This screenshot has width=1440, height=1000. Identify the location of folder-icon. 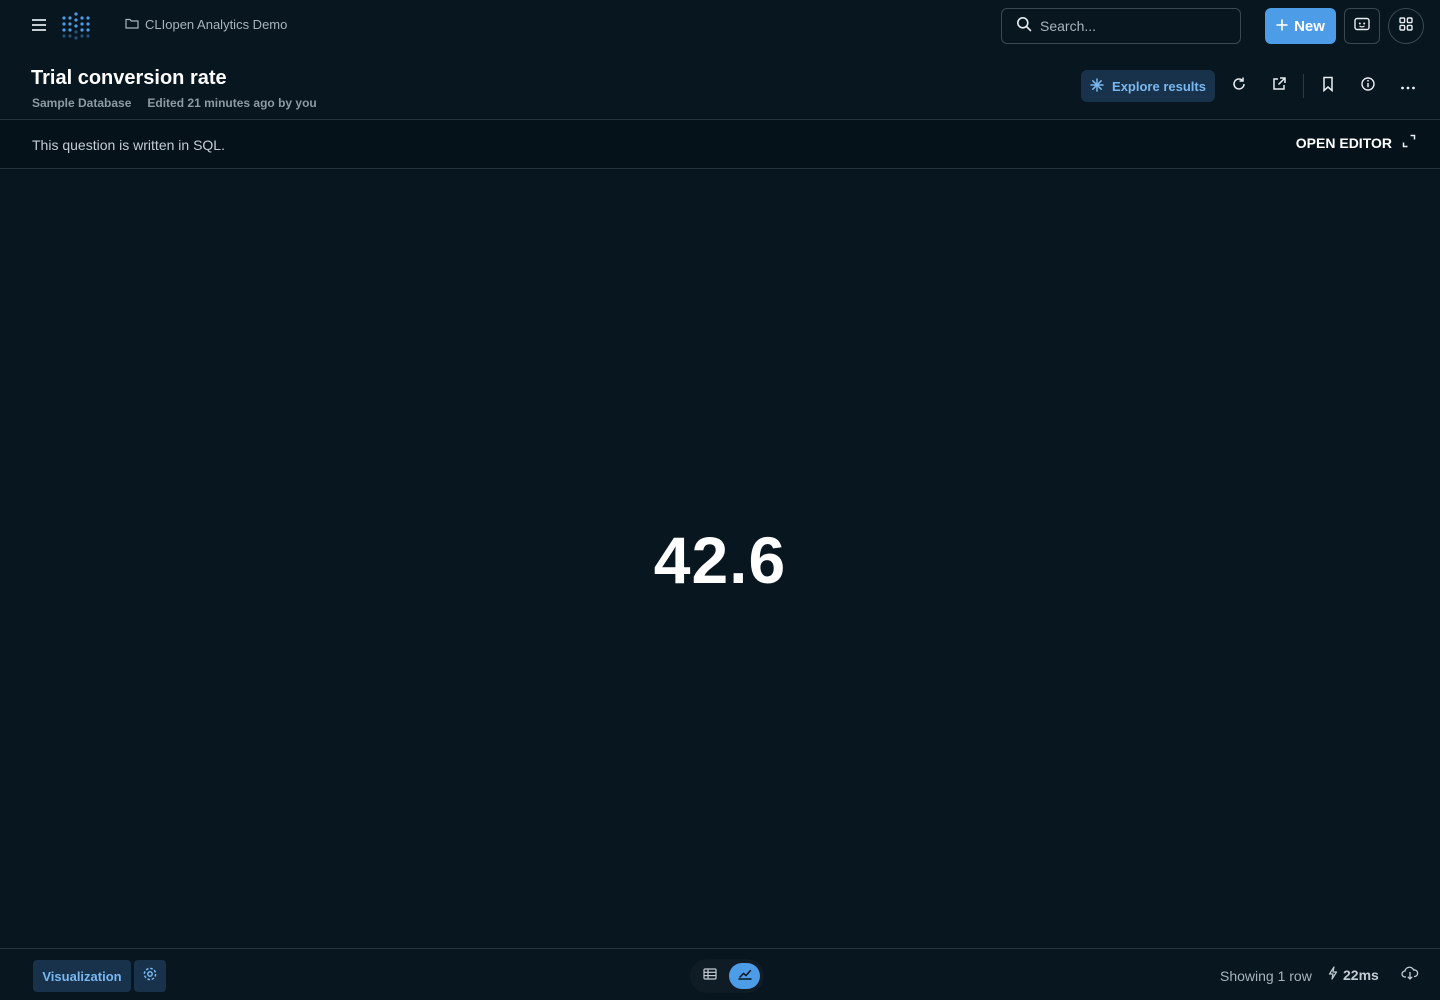
(132, 24).